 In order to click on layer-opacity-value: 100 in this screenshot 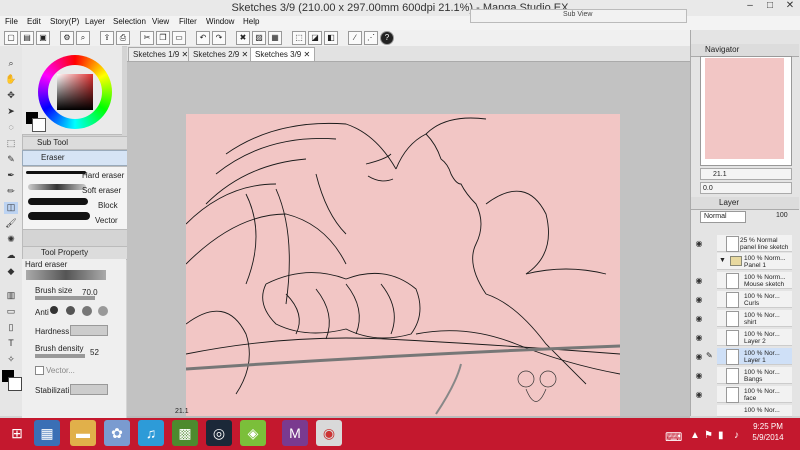, I will do `click(782, 215)`.